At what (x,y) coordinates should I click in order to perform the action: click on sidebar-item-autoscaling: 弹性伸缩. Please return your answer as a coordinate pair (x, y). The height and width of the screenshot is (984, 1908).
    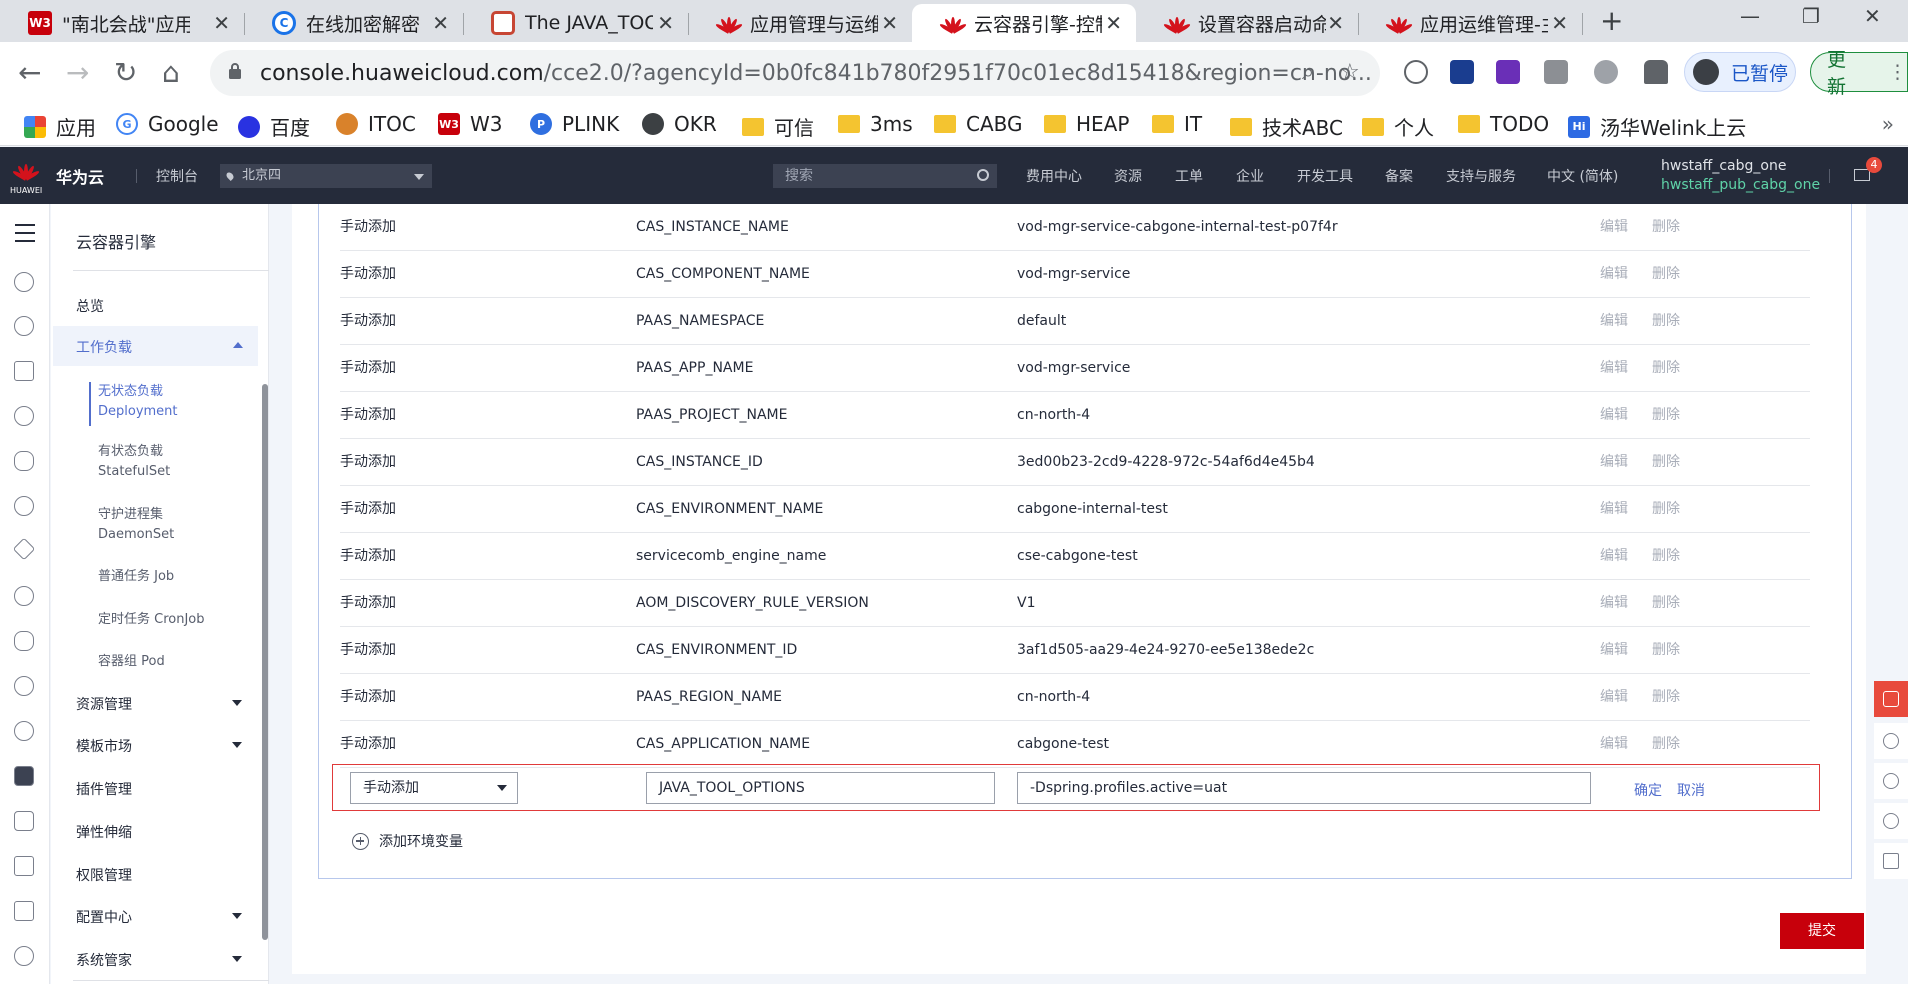
    Looking at the image, I should click on (104, 832).